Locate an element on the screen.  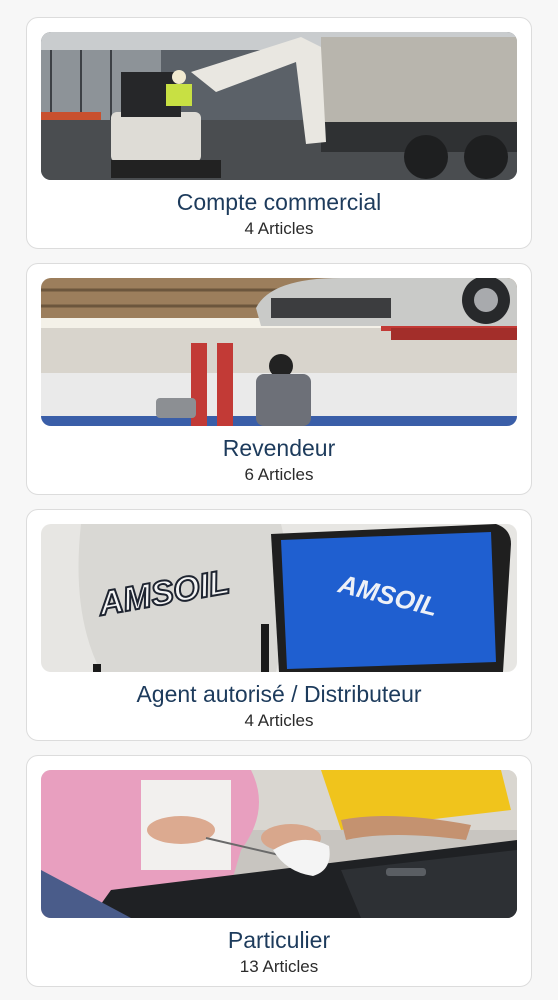
category-article-count: 6 Articles is located at coordinates (279, 474).